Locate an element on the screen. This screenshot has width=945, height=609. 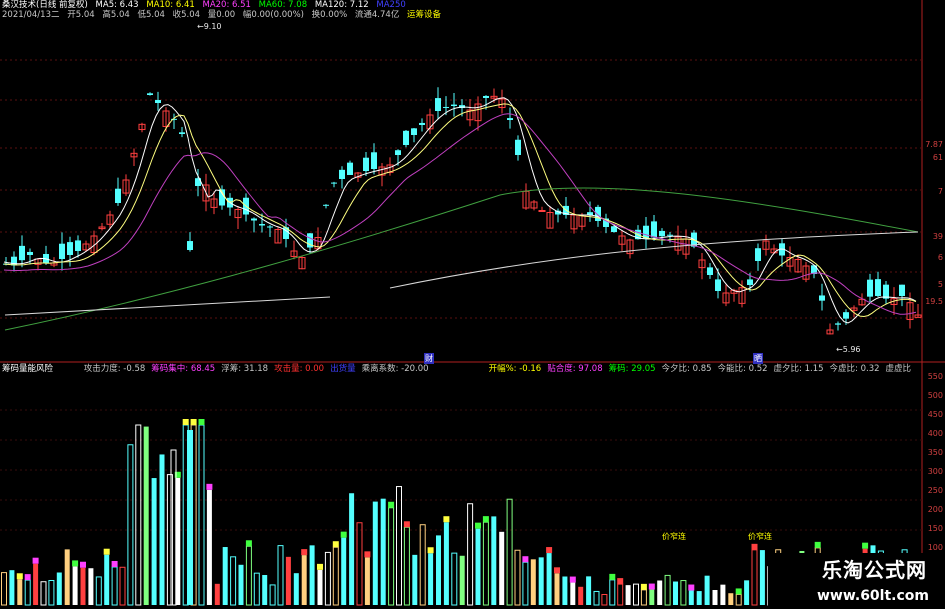
indicator-item: 筹码集中: 68.45 is located at coordinates (183, 369).